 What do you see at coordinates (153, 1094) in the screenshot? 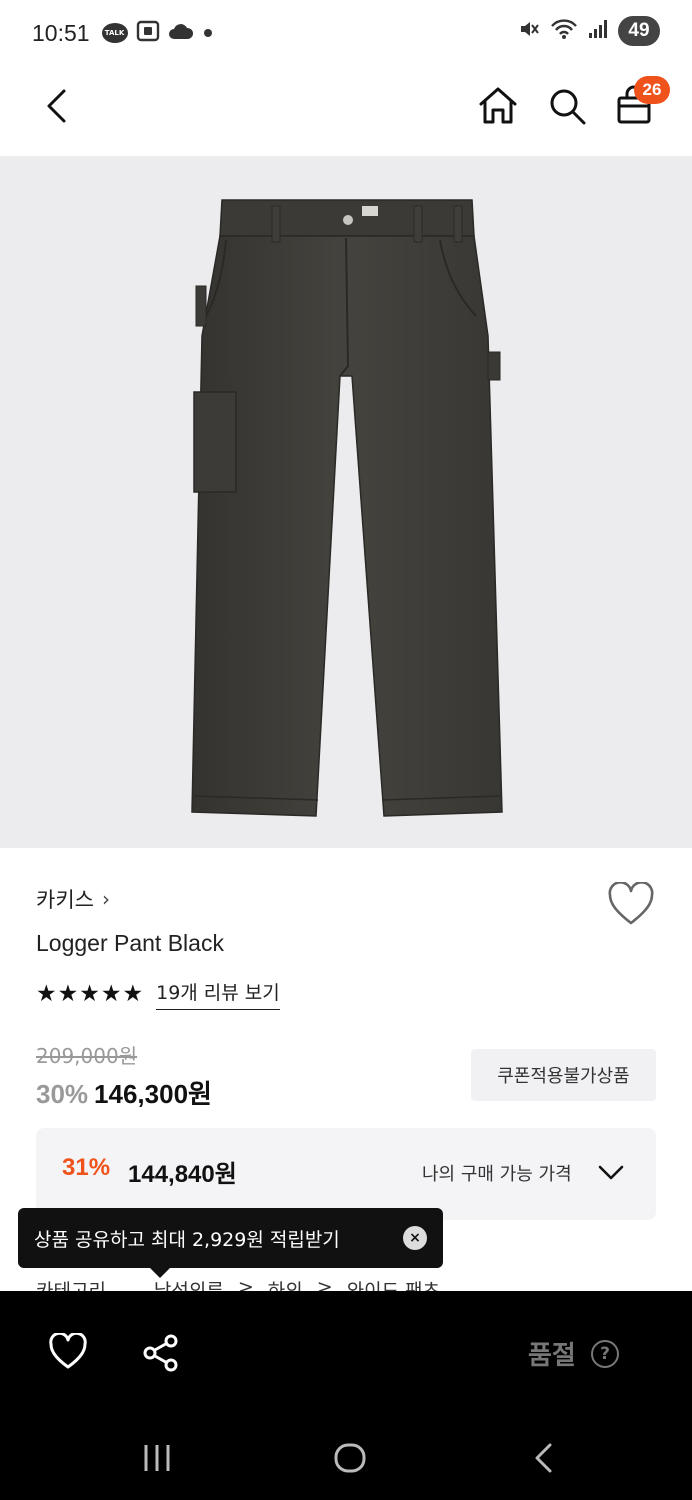
I see `sale-price: 146,300원` at bounding box center [153, 1094].